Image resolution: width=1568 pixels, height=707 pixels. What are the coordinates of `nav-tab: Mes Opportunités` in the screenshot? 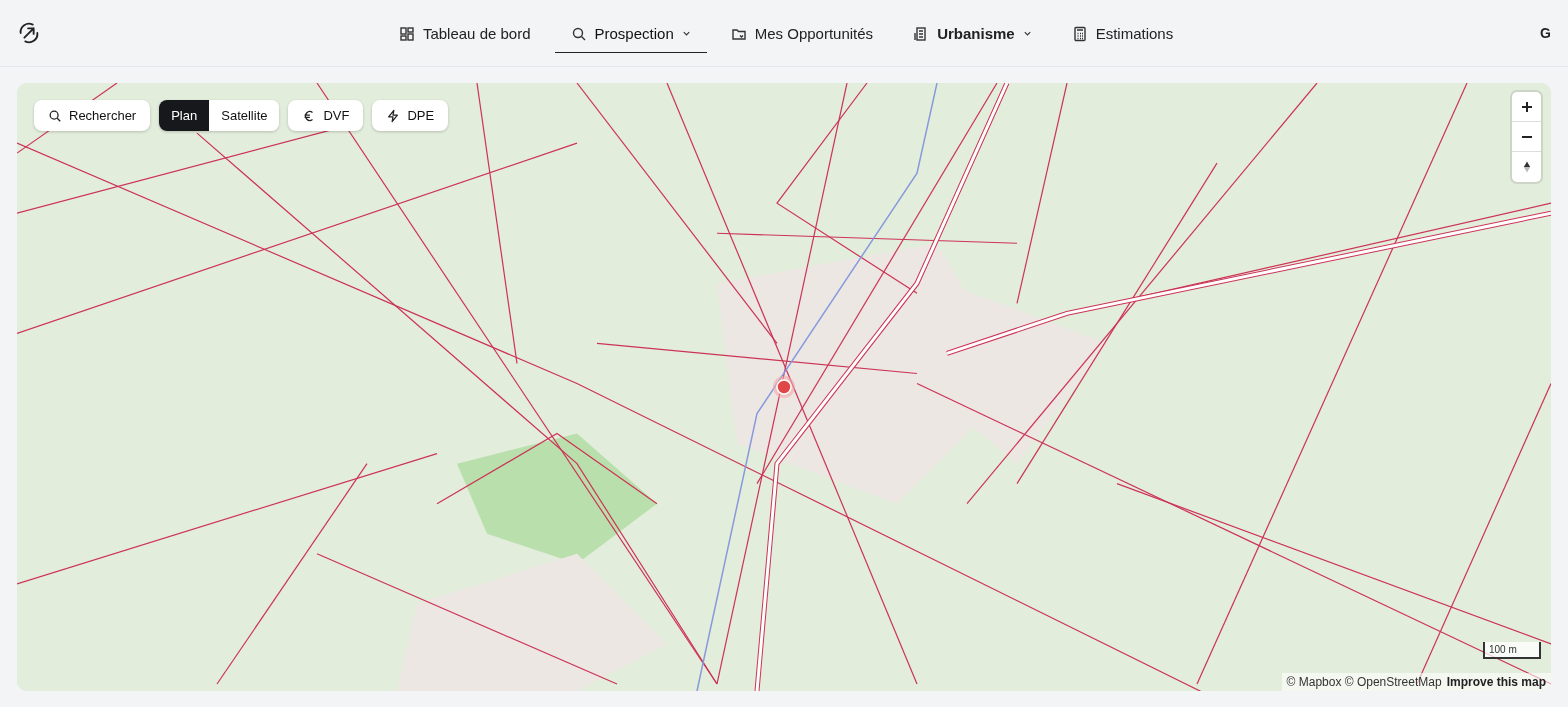 It's located at (802, 34).